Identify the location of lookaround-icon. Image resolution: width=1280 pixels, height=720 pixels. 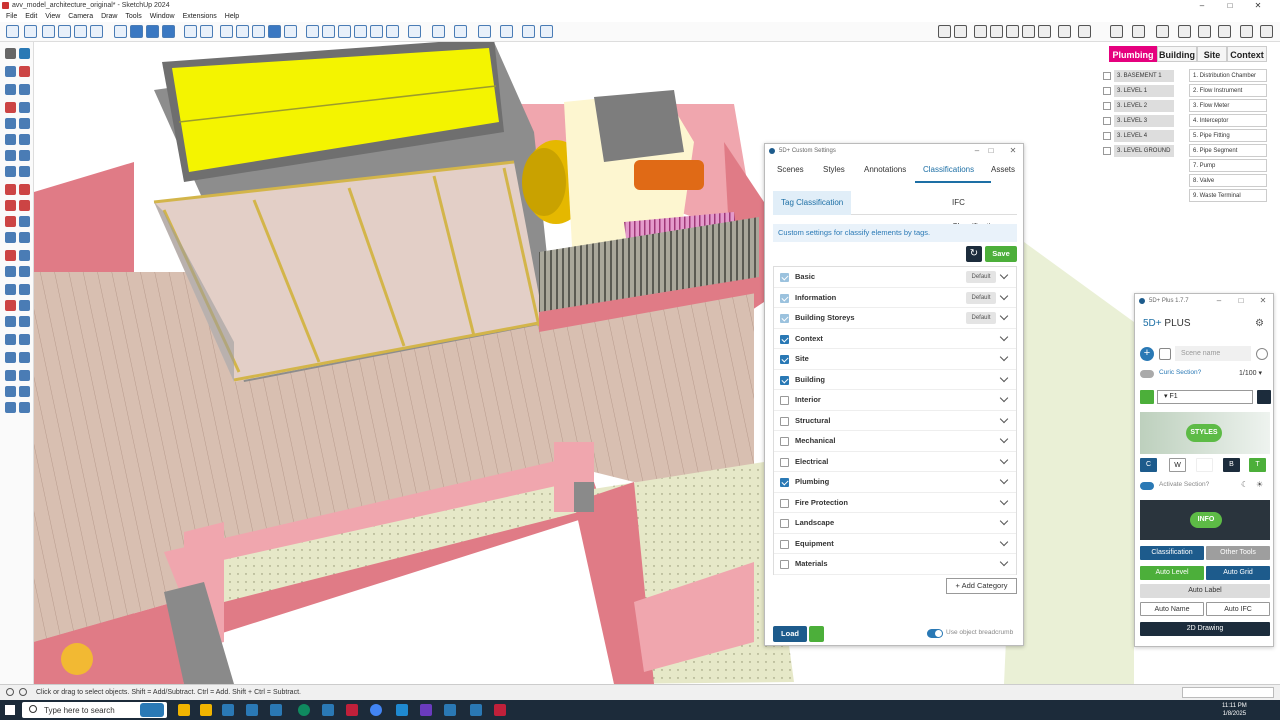
(24, 339).